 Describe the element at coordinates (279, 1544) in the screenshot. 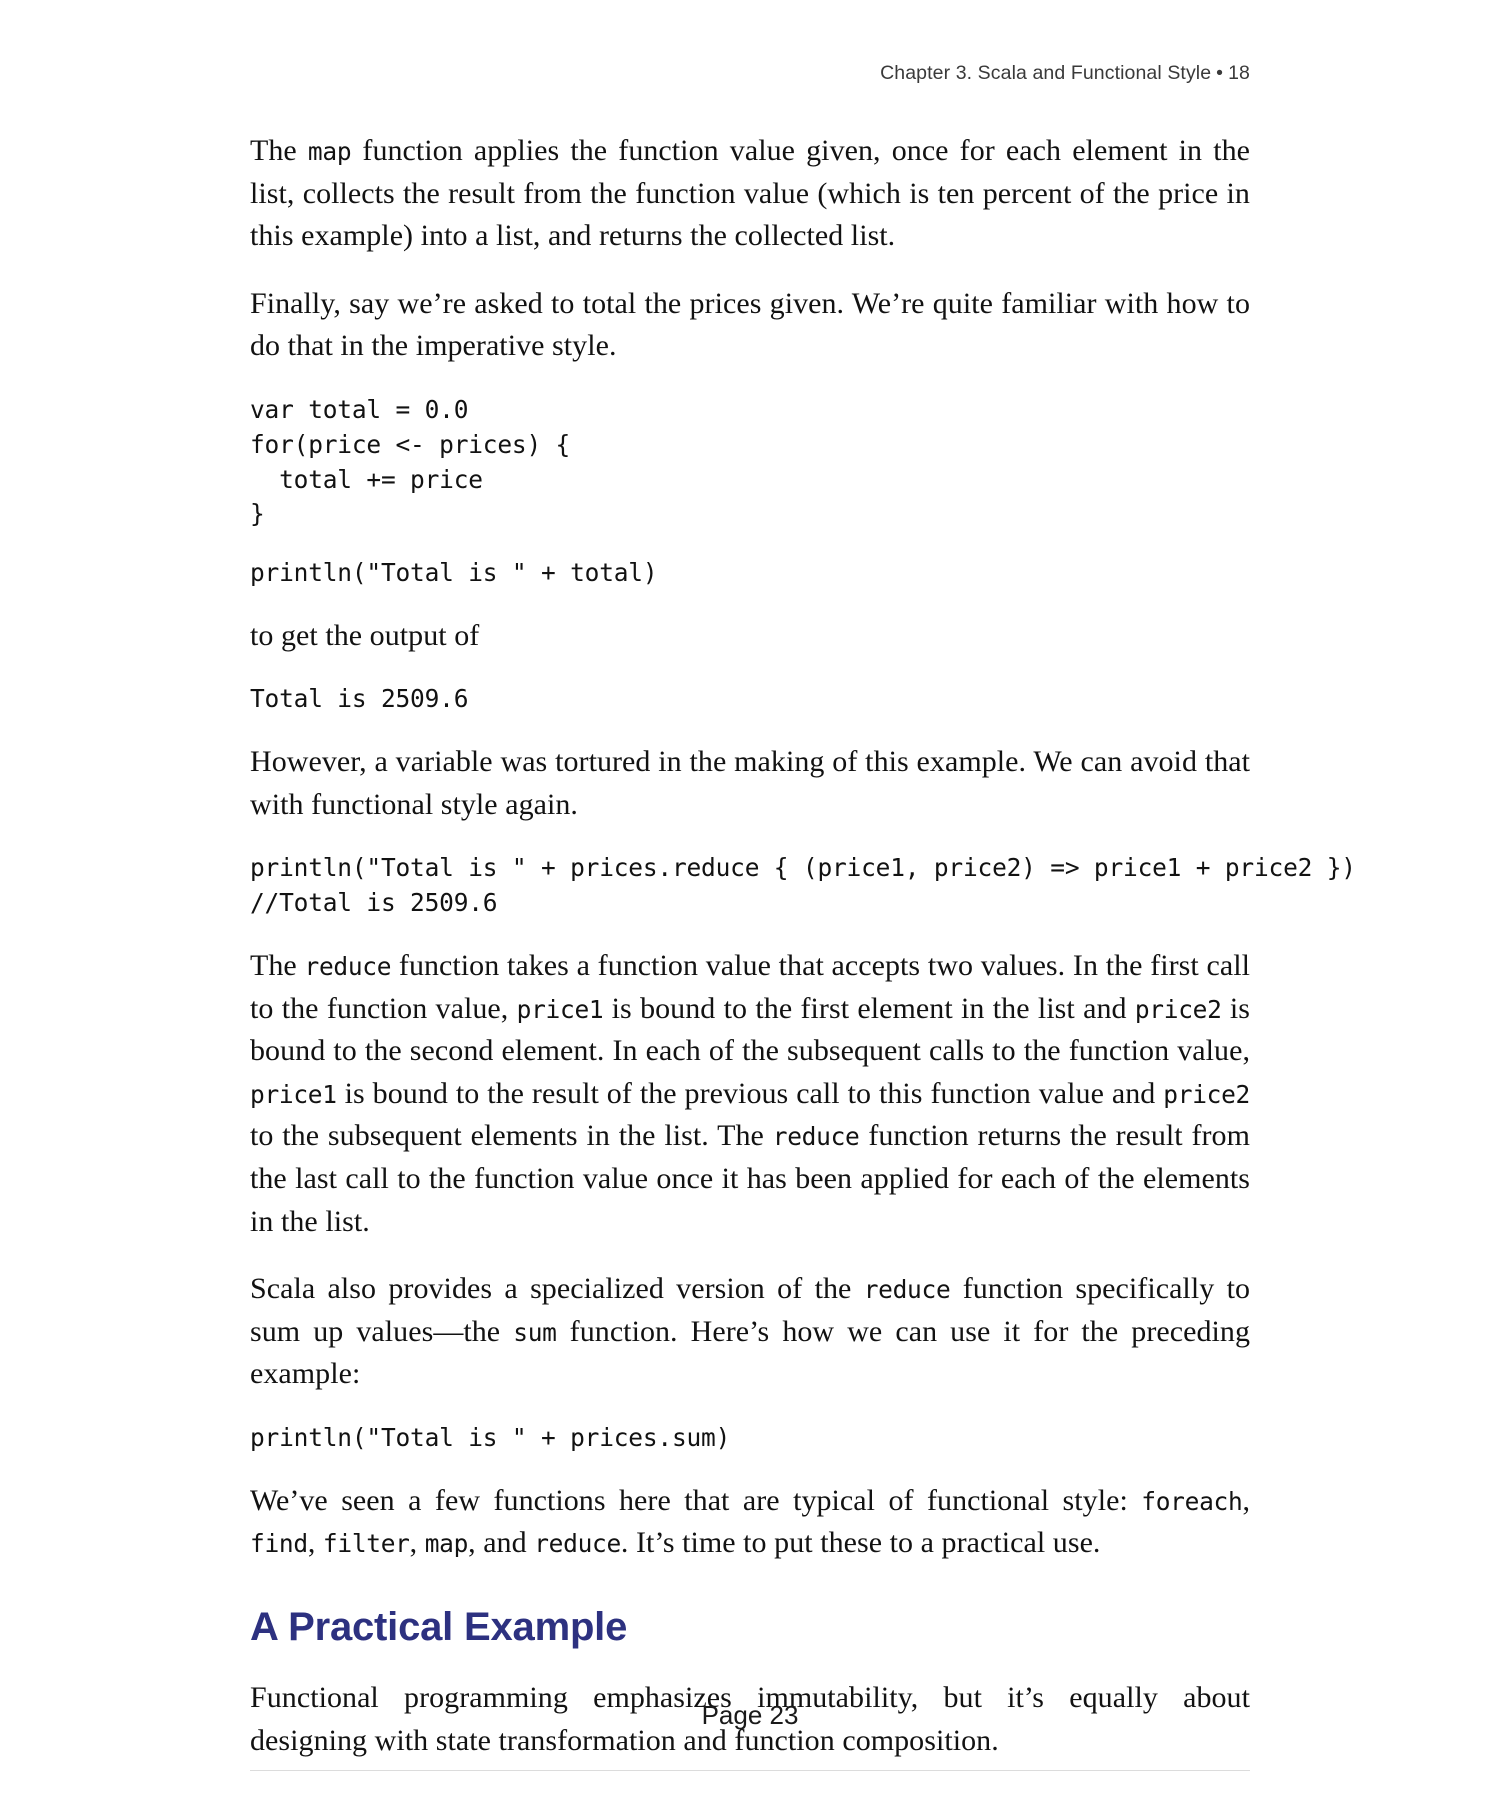

I see `inline-code: find` at that location.